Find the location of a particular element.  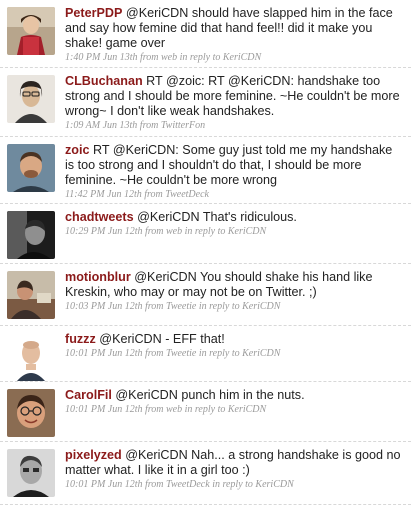

tweet-screen-name: fuzzz is located at coordinates (80, 339).